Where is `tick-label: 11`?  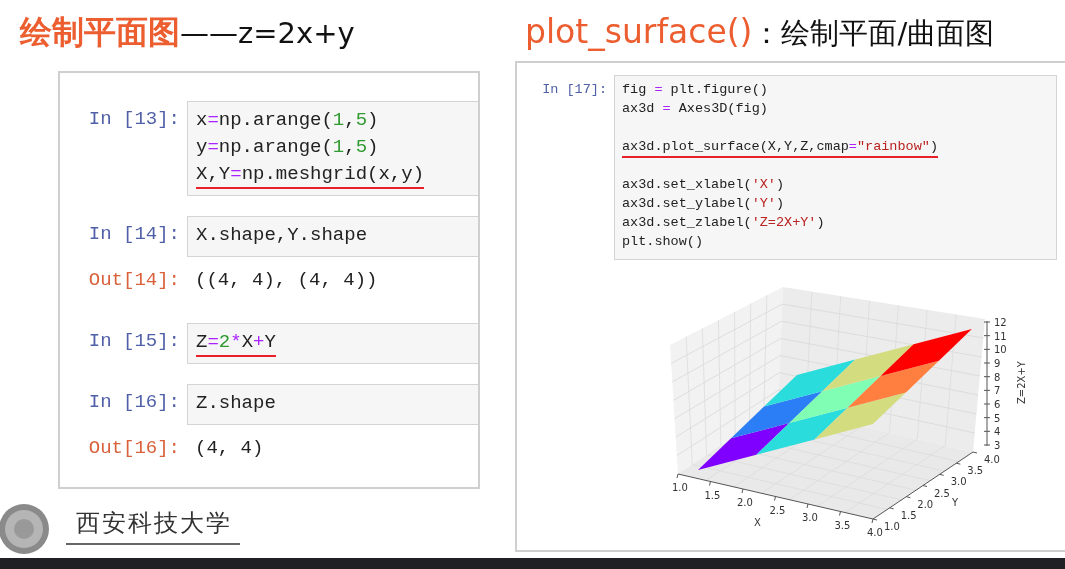 tick-label: 11 is located at coordinates (1000, 336).